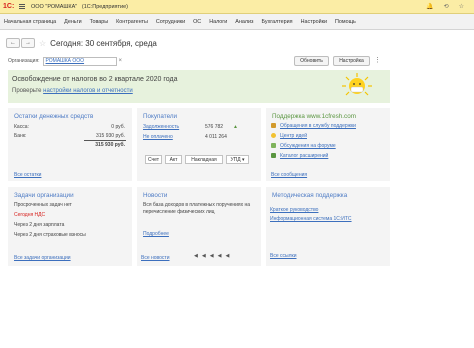 This screenshot has height=348, width=474. What do you see at coordinates (153, 159) in the screenshot?
I see `invoice-button: Счет` at bounding box center [153, 159].